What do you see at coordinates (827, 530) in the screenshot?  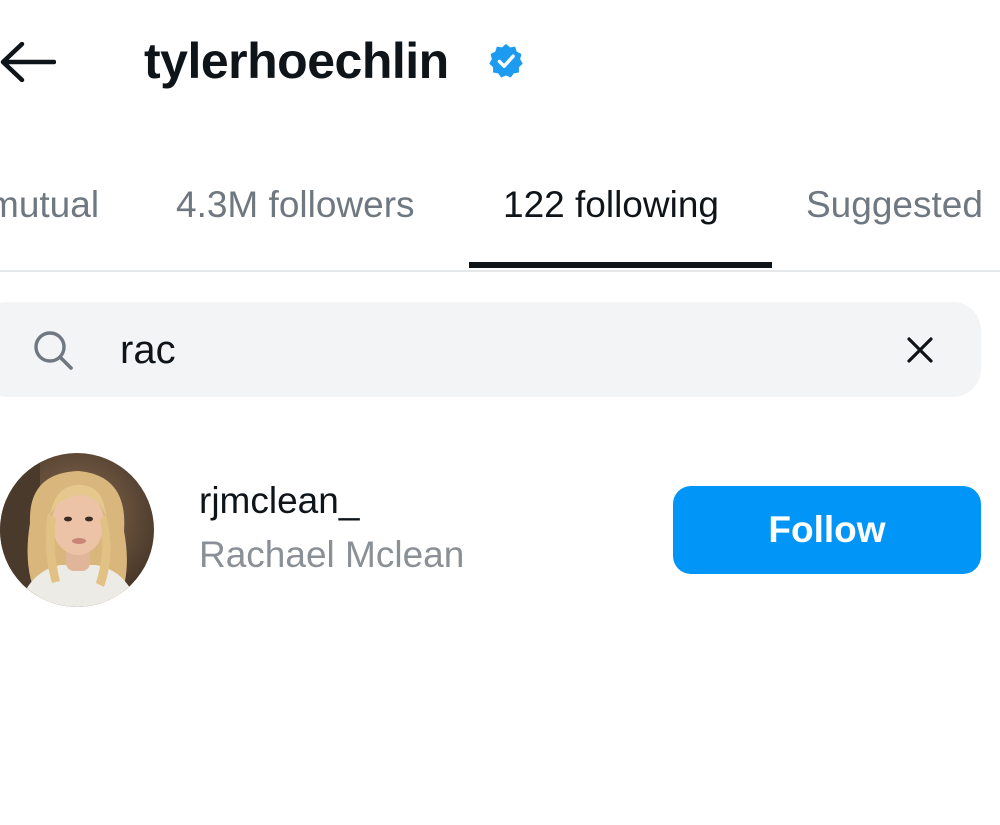 I see `follow-button: Follow` at bounding box center [827, 530].